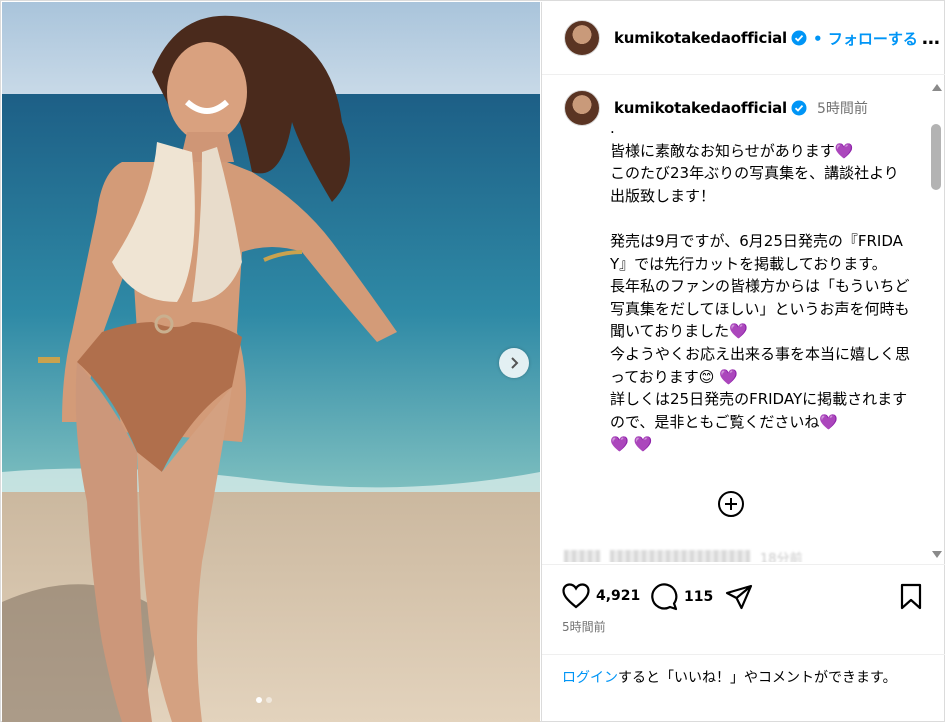 The width and height of the screenshot is (945, 722). What do you see at coordinates (681, 597) in the screenshot?
I see `comment-button: 115` at bounding box center [681, 597].